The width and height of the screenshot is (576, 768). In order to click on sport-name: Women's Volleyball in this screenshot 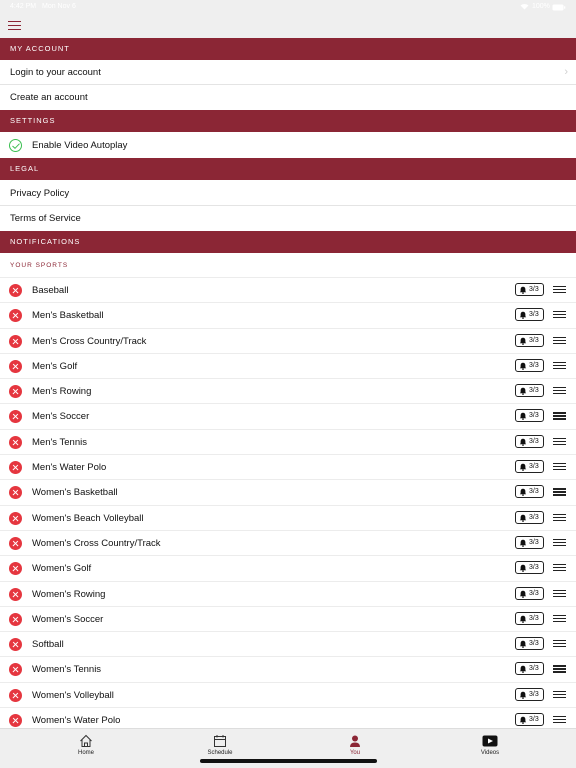, I will do `click(73, 695)`.